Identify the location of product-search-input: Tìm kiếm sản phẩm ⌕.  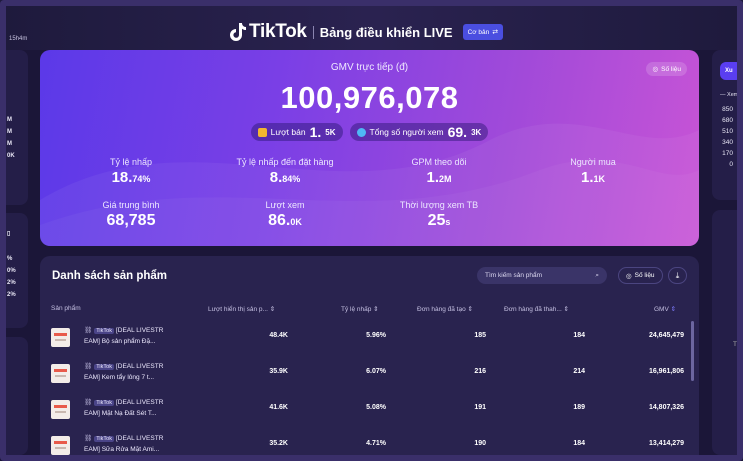
(542, 275).